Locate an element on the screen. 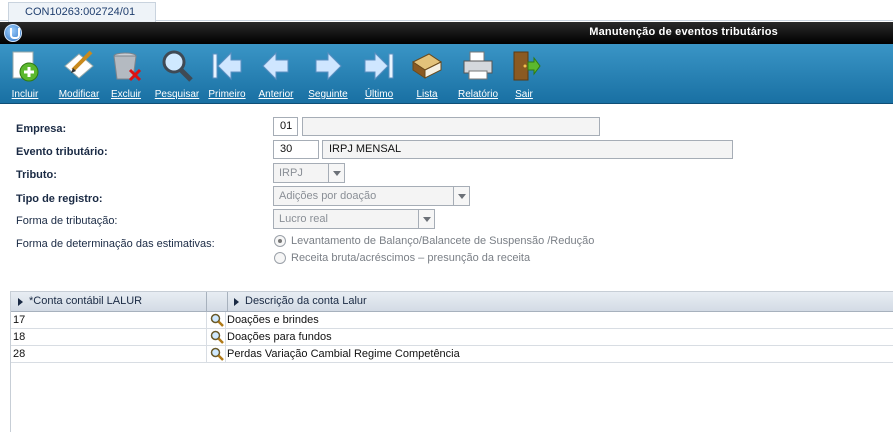 Image resolution: width=893 pixels, height=432 pixels. anterior-label: Anterior is located at coordinates (276, 94).